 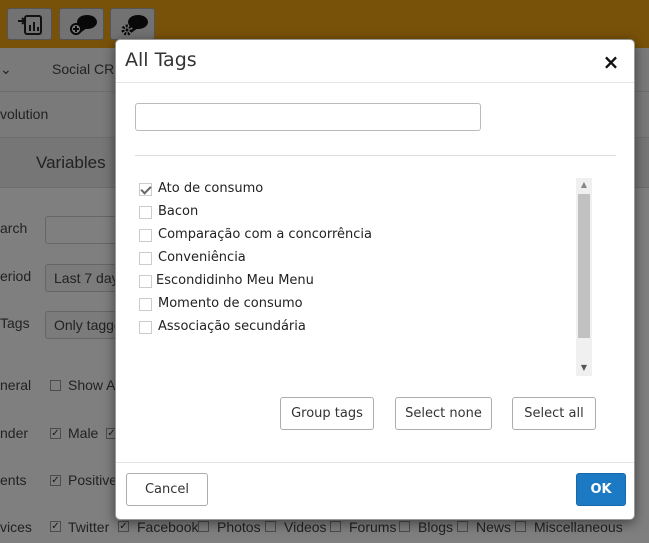 I want to click on tag-label: Ato de consumo, so click(x=211, y=188).